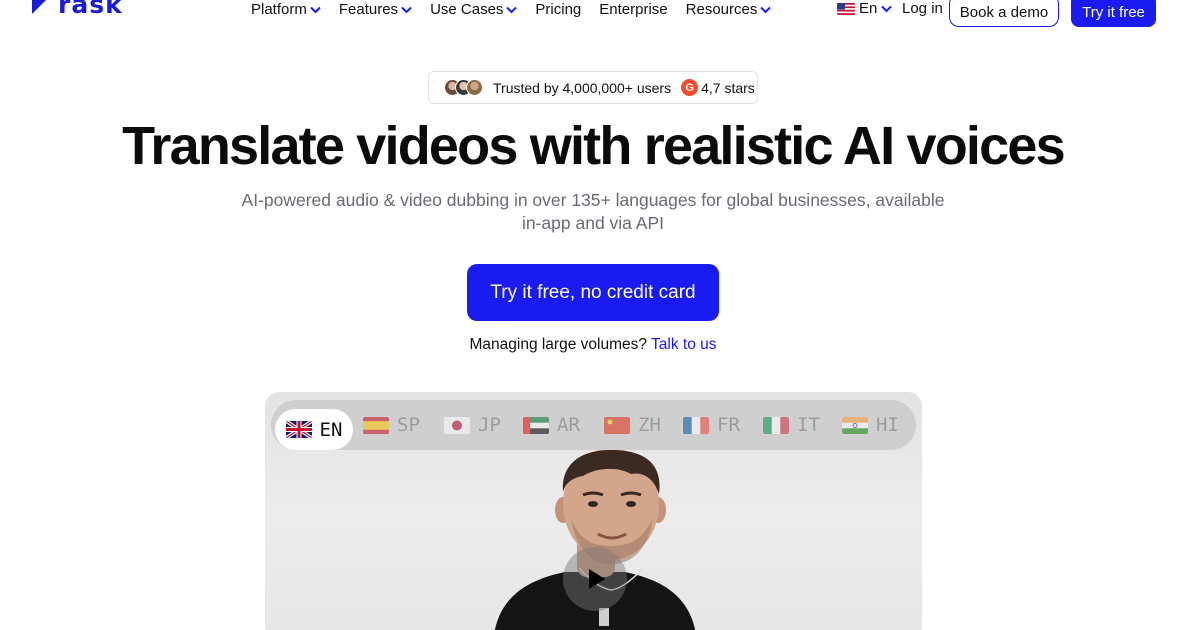  I want to click on user-avatars, so click(463, 87).